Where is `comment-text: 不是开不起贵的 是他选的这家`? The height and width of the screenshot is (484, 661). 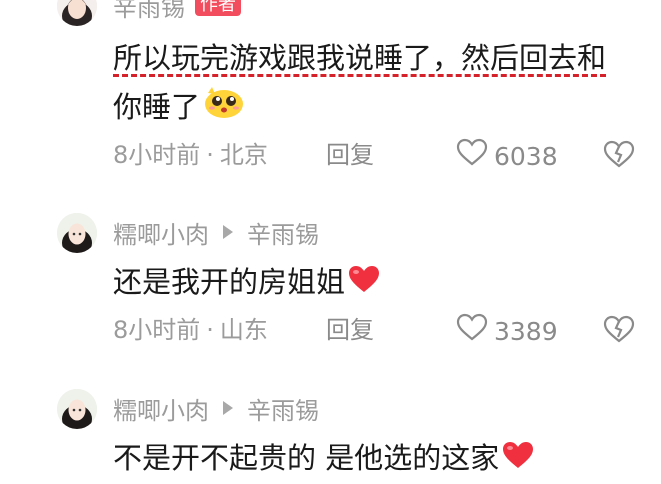 comment-text: 不是开不起贵的 是他选的这家 is located at coordinates (324, 459).